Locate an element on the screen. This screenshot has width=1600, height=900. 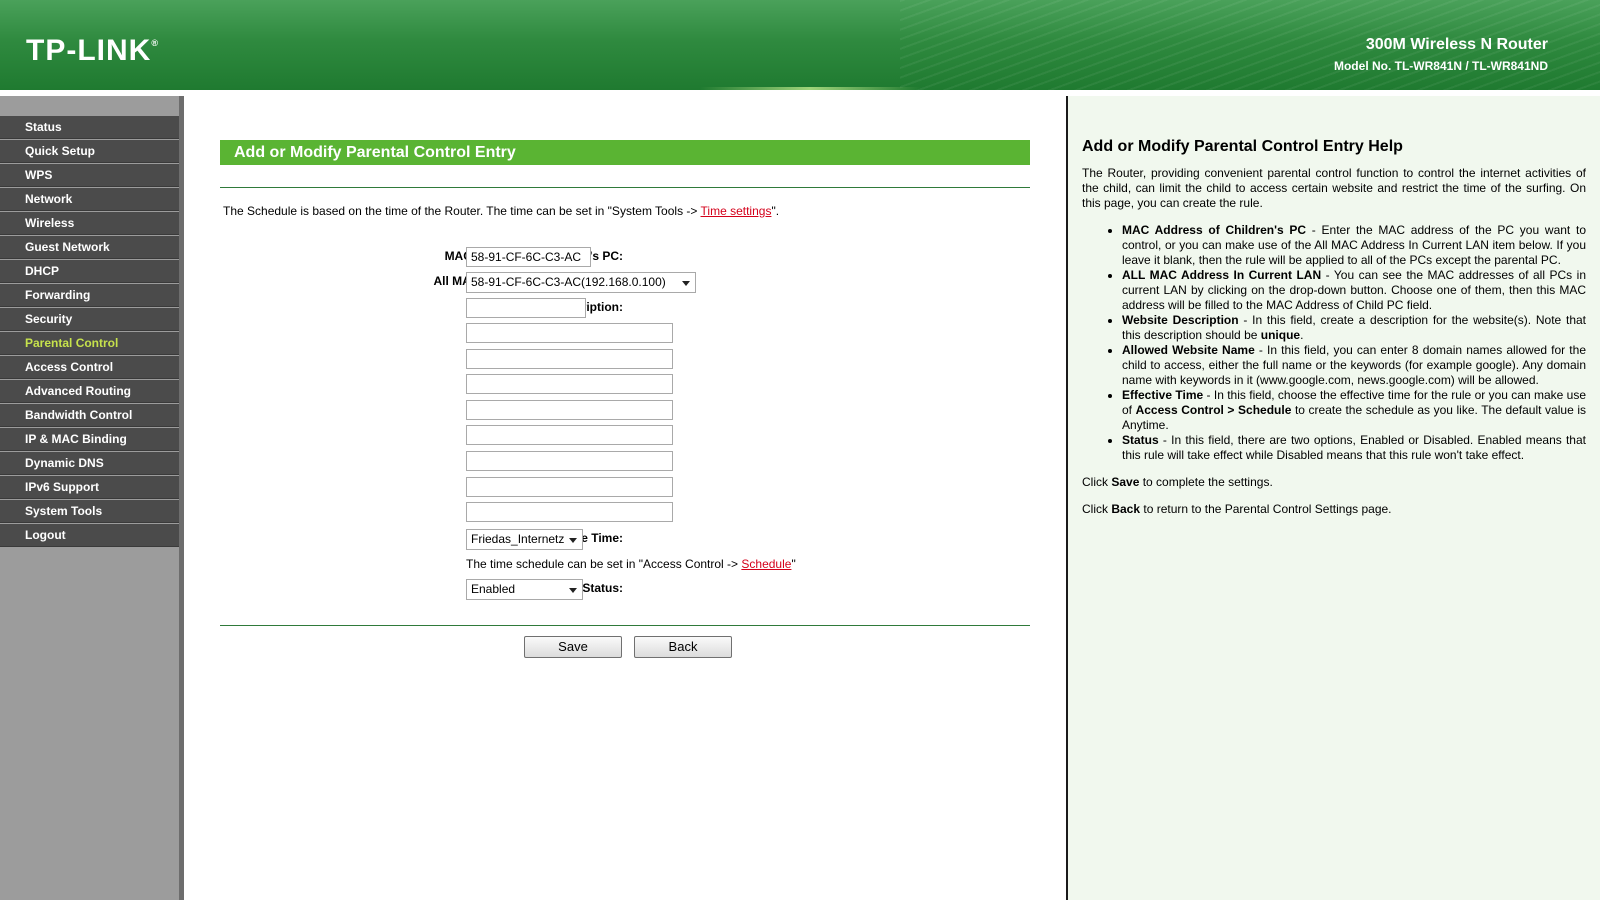
sidebar-item-status: Status is located at coordinates (91, 127).